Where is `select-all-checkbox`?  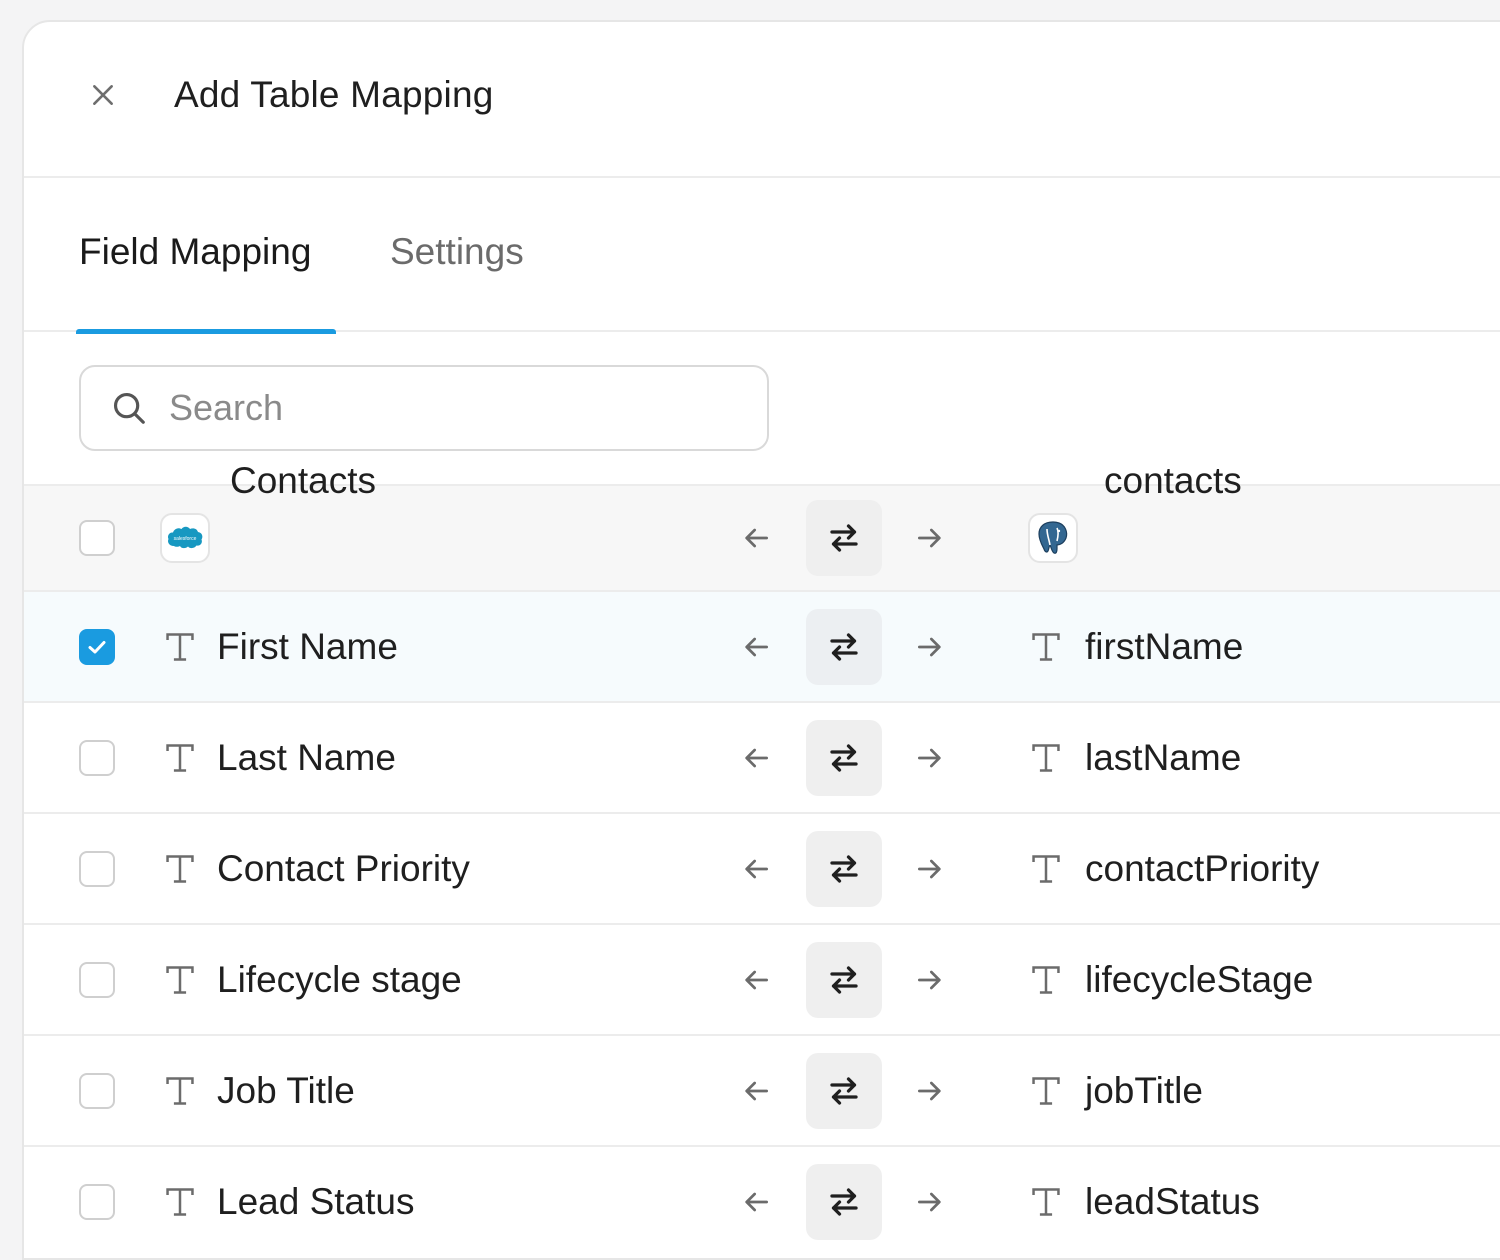
select-all-checkbox is located at coordinates (97, 538).